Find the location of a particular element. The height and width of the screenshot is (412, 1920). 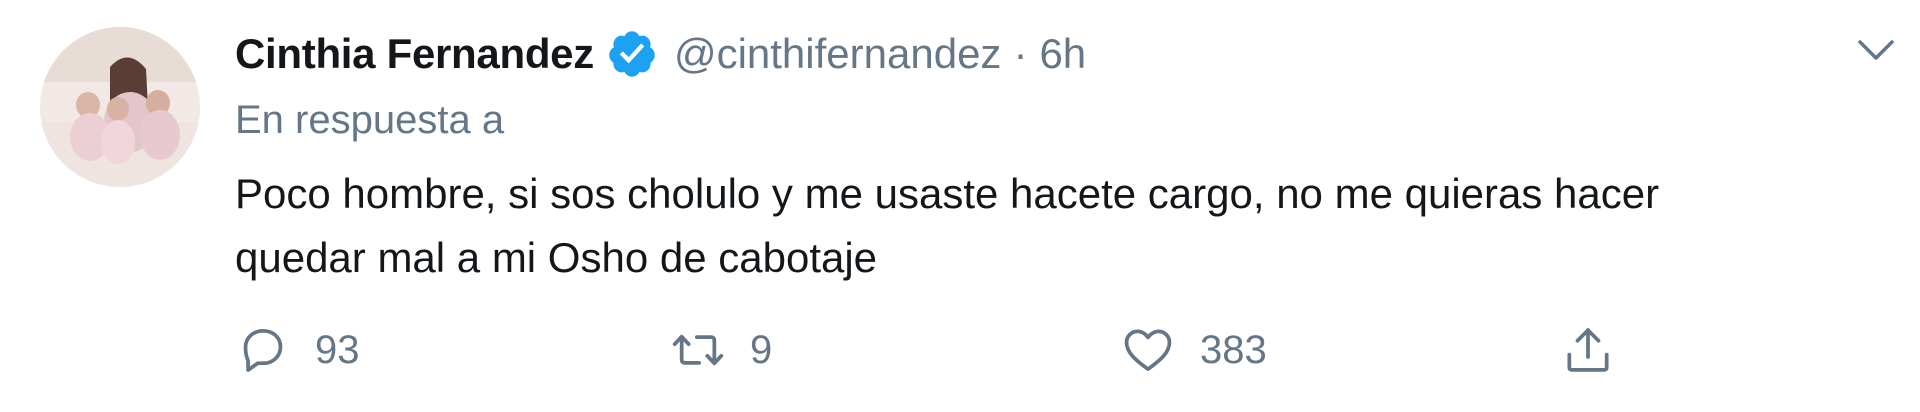

reply-count: 93 is located at coordinates (337, 349).